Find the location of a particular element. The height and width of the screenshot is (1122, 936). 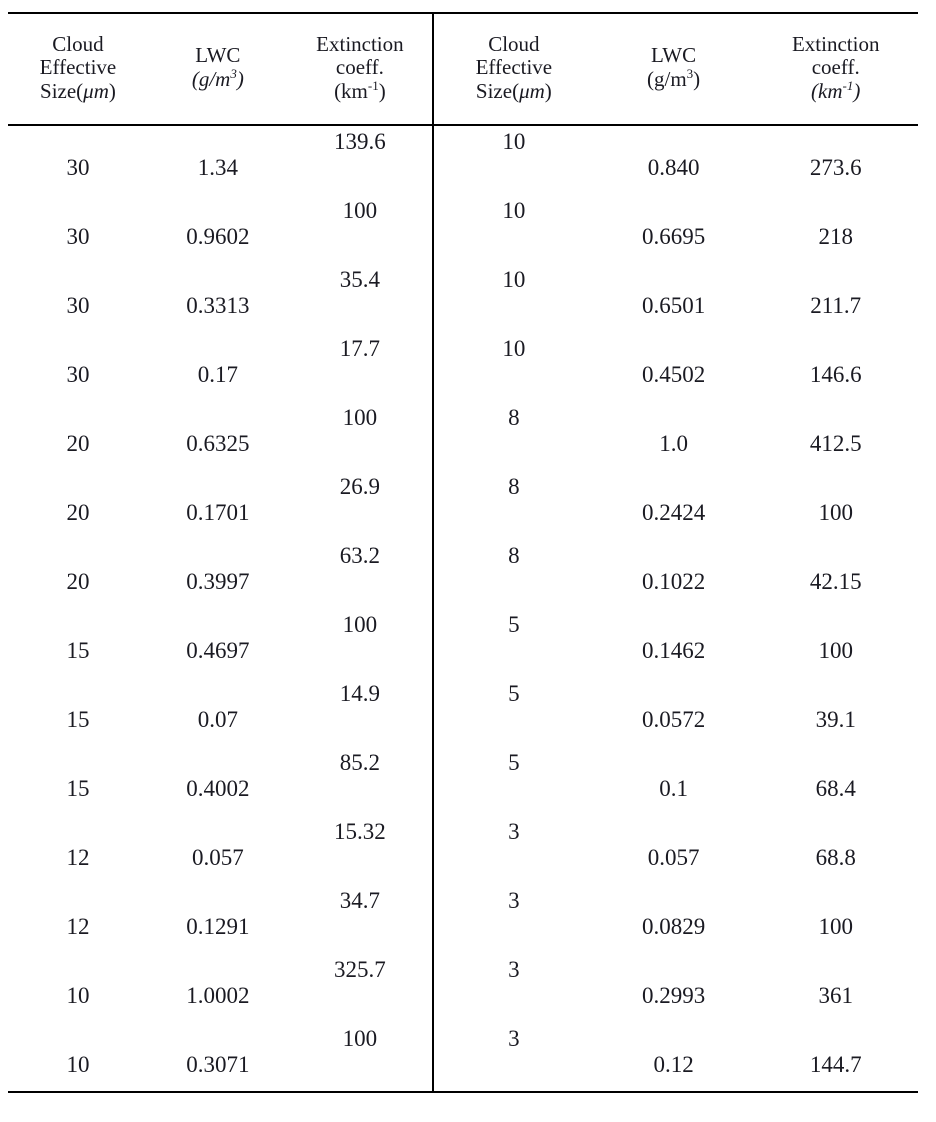

cell-value: 35.4 is located at coordinates (360, 279).